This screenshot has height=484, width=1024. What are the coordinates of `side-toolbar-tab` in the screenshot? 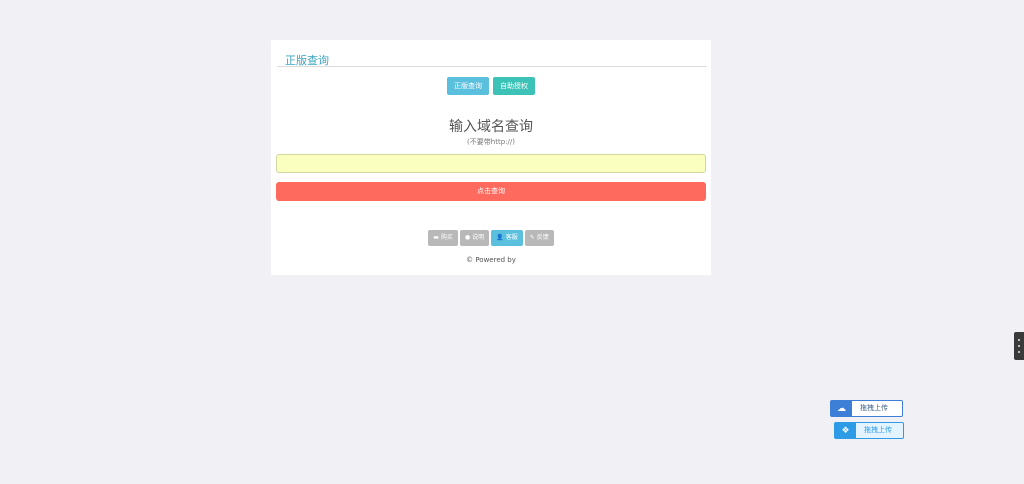 It's located at (1019, 346).